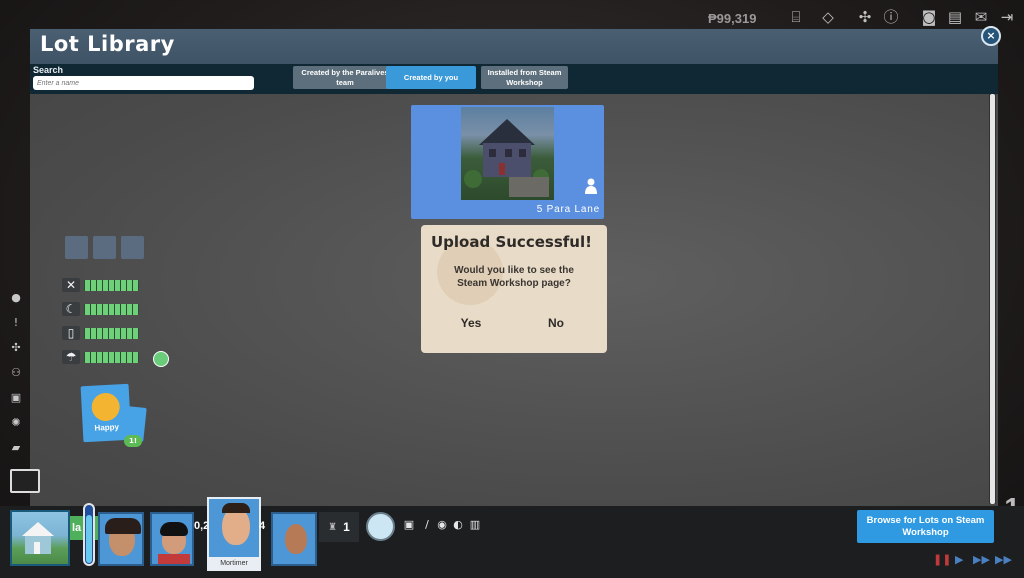  I want to click on portrait-name: Mortimer, so click(234, 564).